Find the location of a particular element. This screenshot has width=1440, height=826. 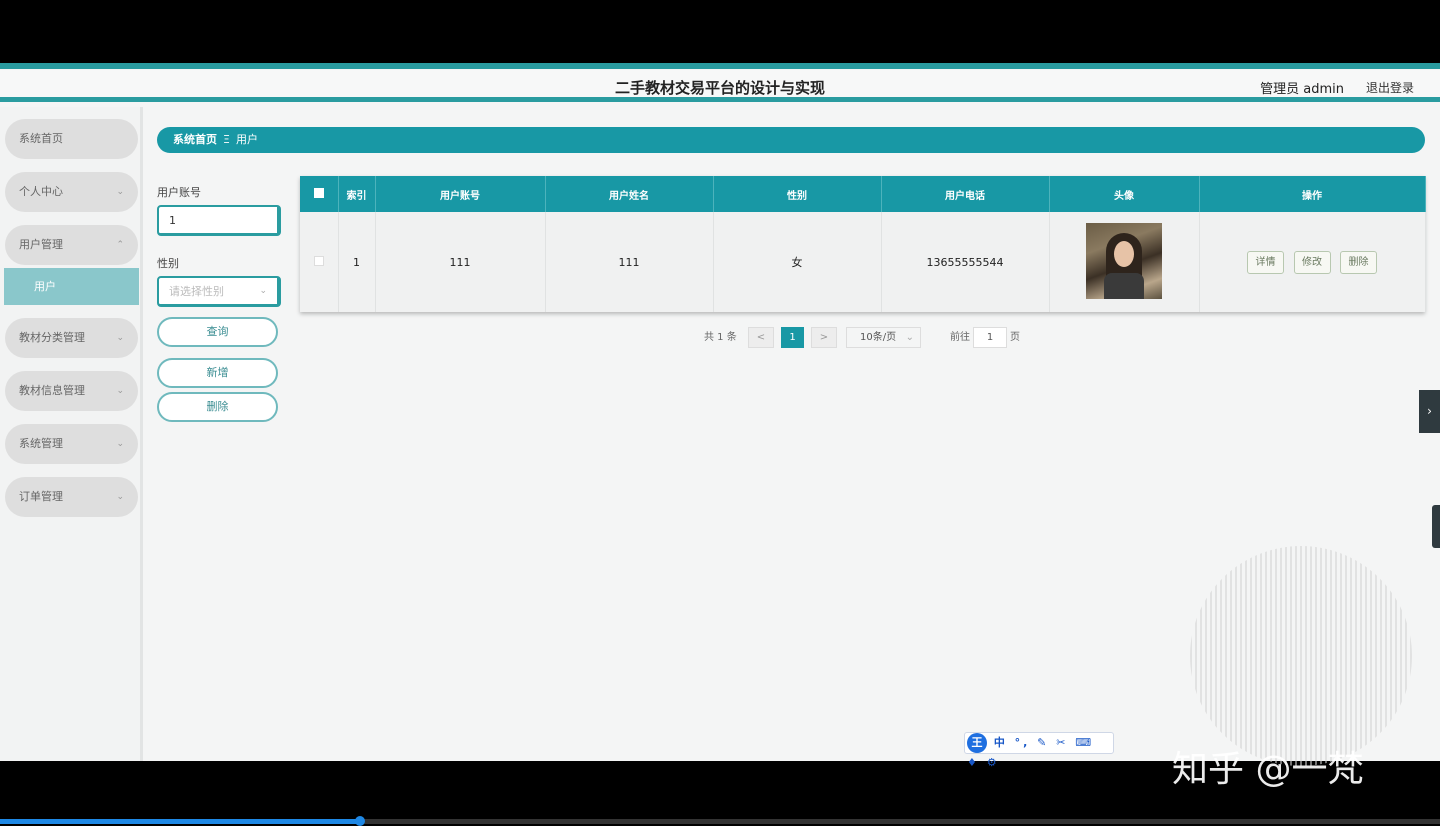

sidebar-item-user-management: 用户管理 ⌃ is located at coordinates (71, 245).